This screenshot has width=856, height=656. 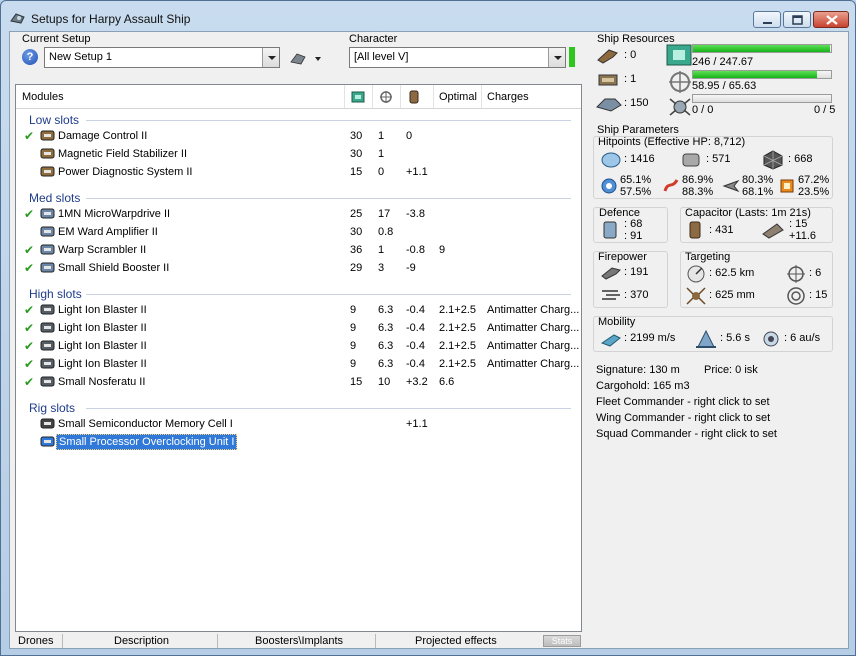 What do you see at coordinates (298, 154) in the screenshot?
I see `module-row: Magnetic Field Stabilizer II 30 1` at bounding box center [298, 154].